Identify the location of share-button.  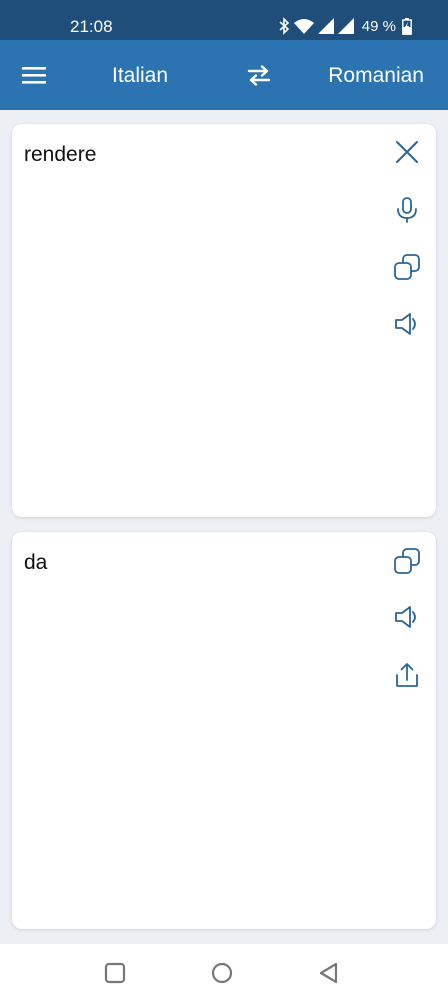
(407, 675).